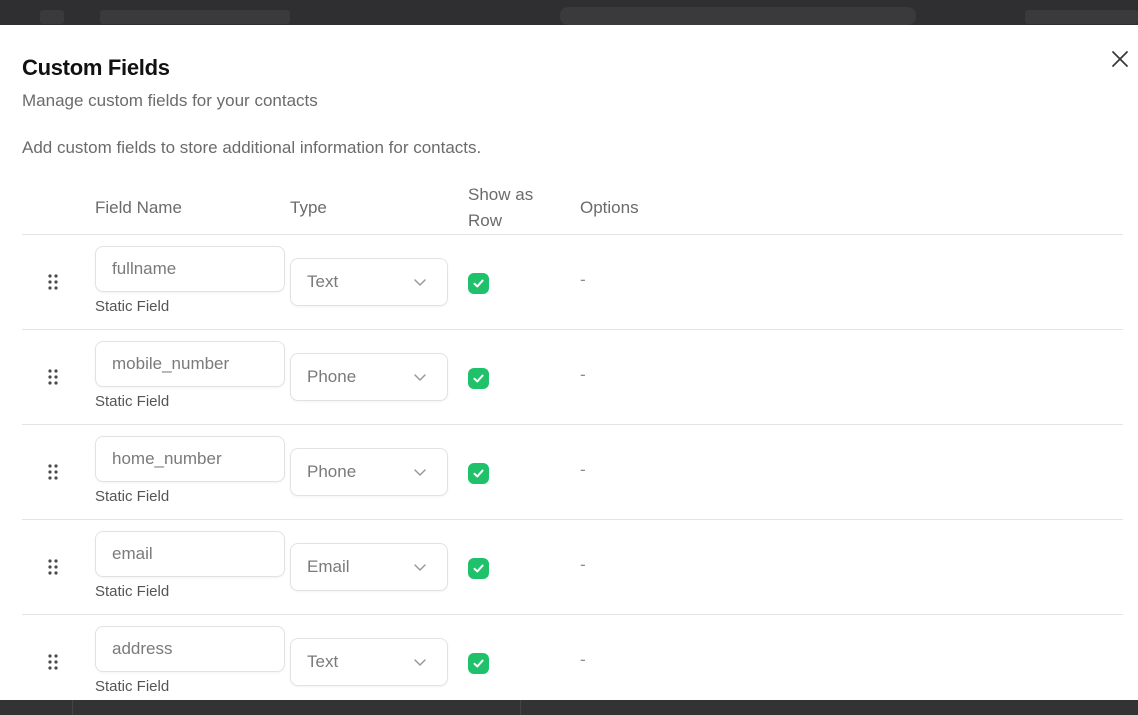  What do you see at coordinates (501, 207) in the screenshot?
I see `column-header-show-as-row: Show as Row` at bounding box center [501, 207].